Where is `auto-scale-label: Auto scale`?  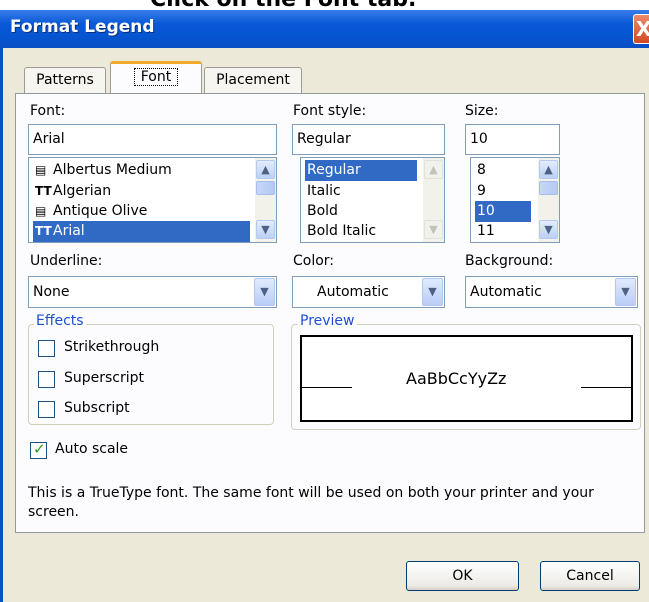
auto-scale-label: Auto scale is located at coordinates (92, 449).